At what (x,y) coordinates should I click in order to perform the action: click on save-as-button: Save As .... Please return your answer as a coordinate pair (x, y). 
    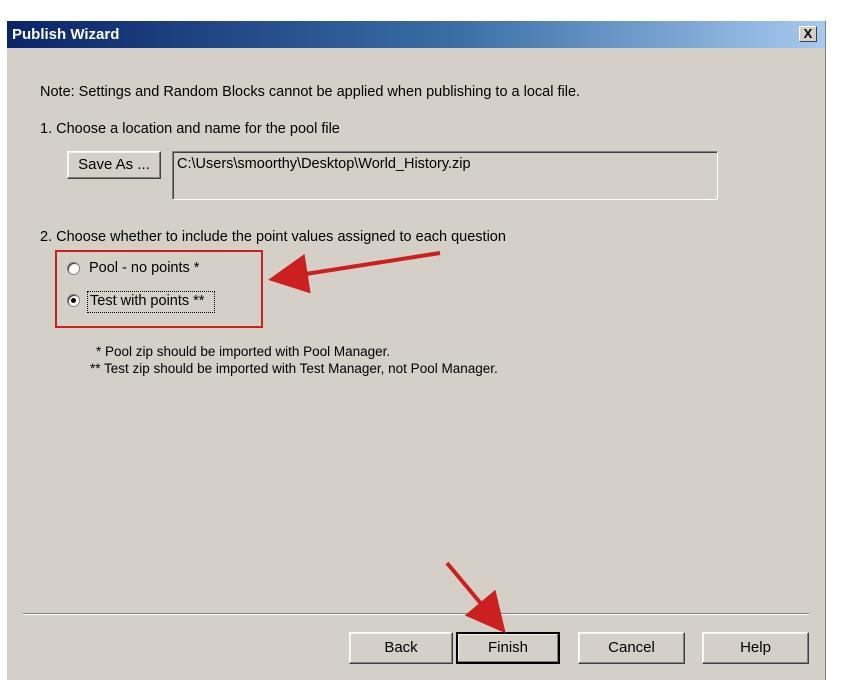
    Looking at the image, I should click on (114, 165).